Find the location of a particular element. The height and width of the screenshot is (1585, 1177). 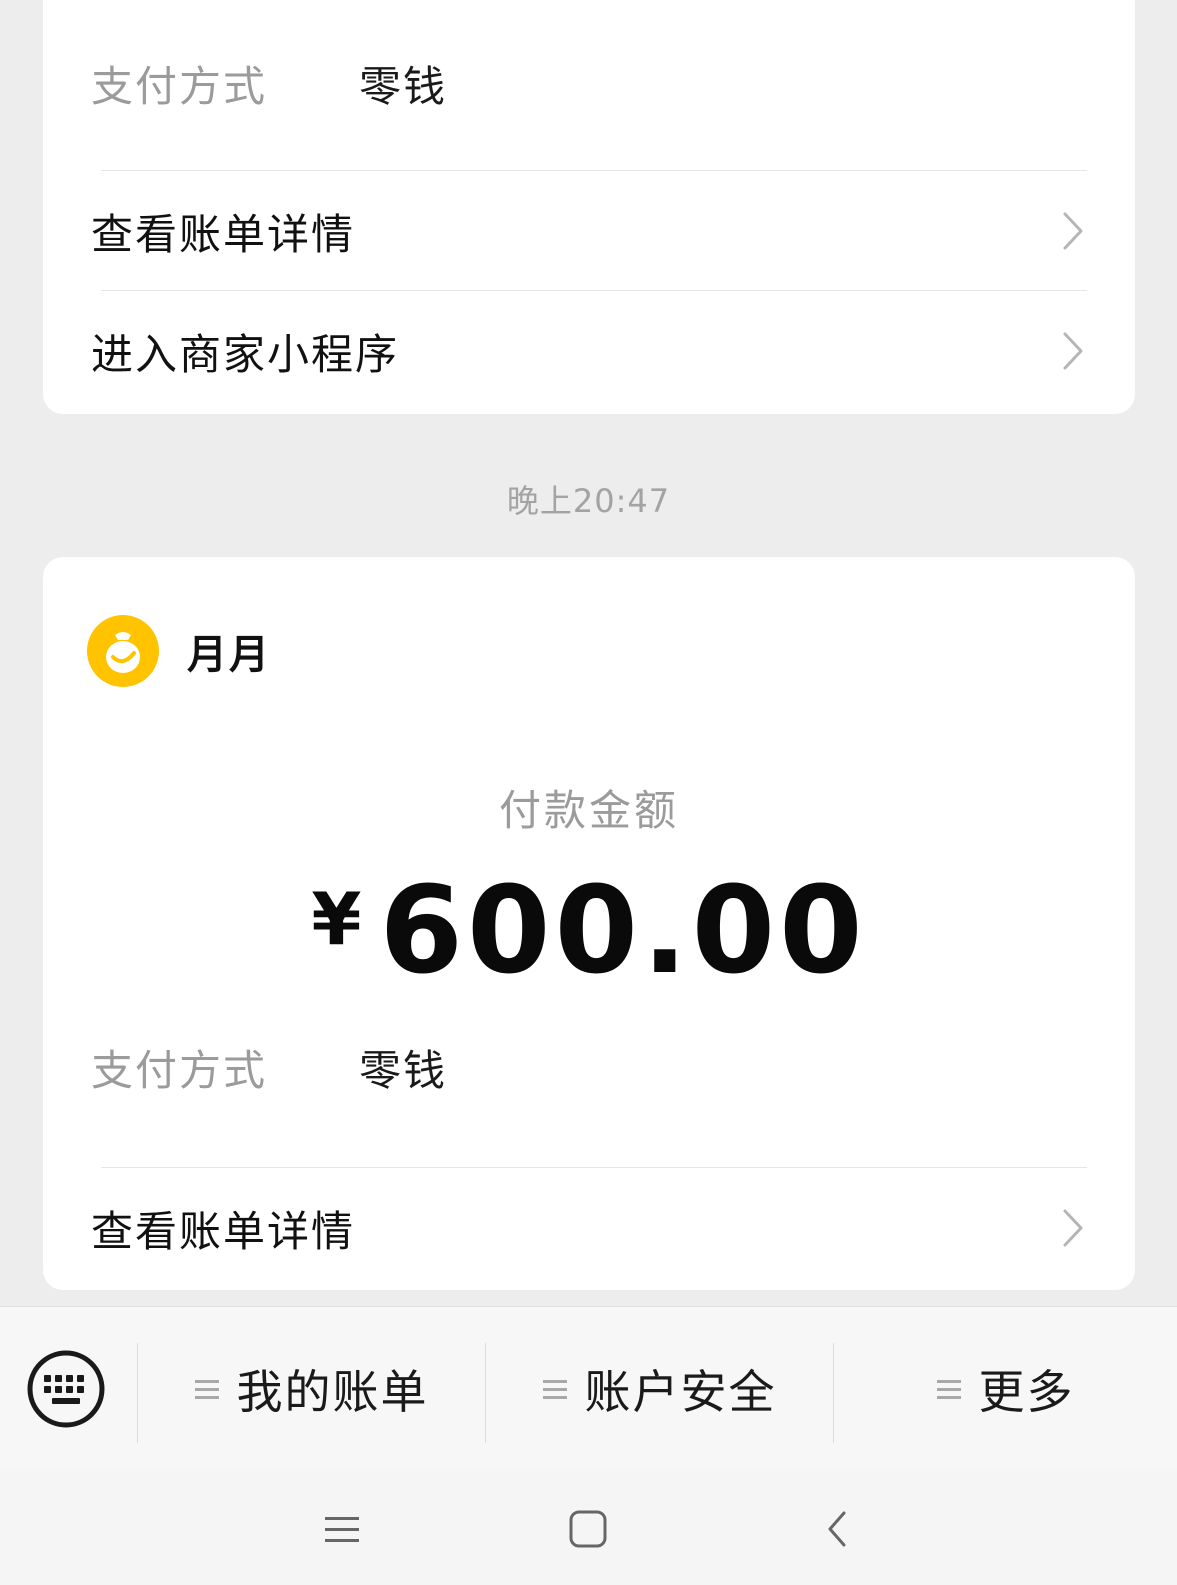

keyboard-icon is located at coordinates (66, 1389).